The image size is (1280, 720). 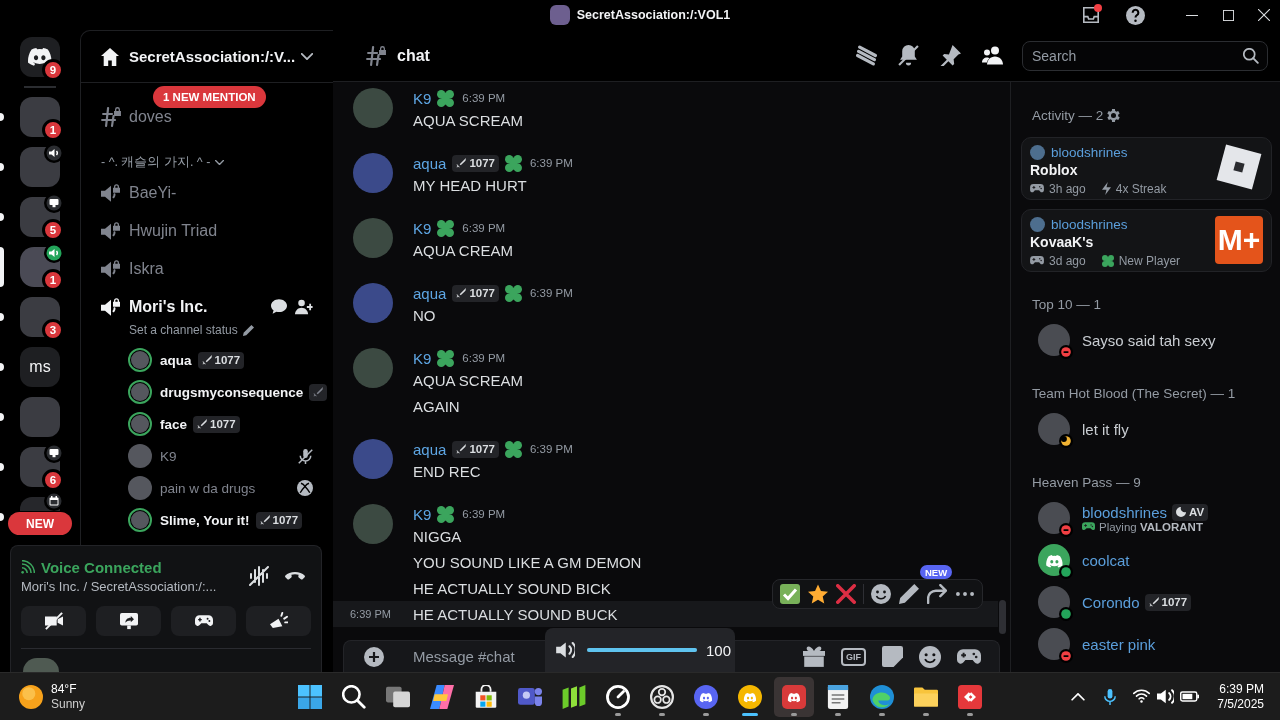 What do you see at coordinates (1141, 188) in the screenshot?
I see `activity-detail: 4x Streak` at bounding box center [1141, 188].